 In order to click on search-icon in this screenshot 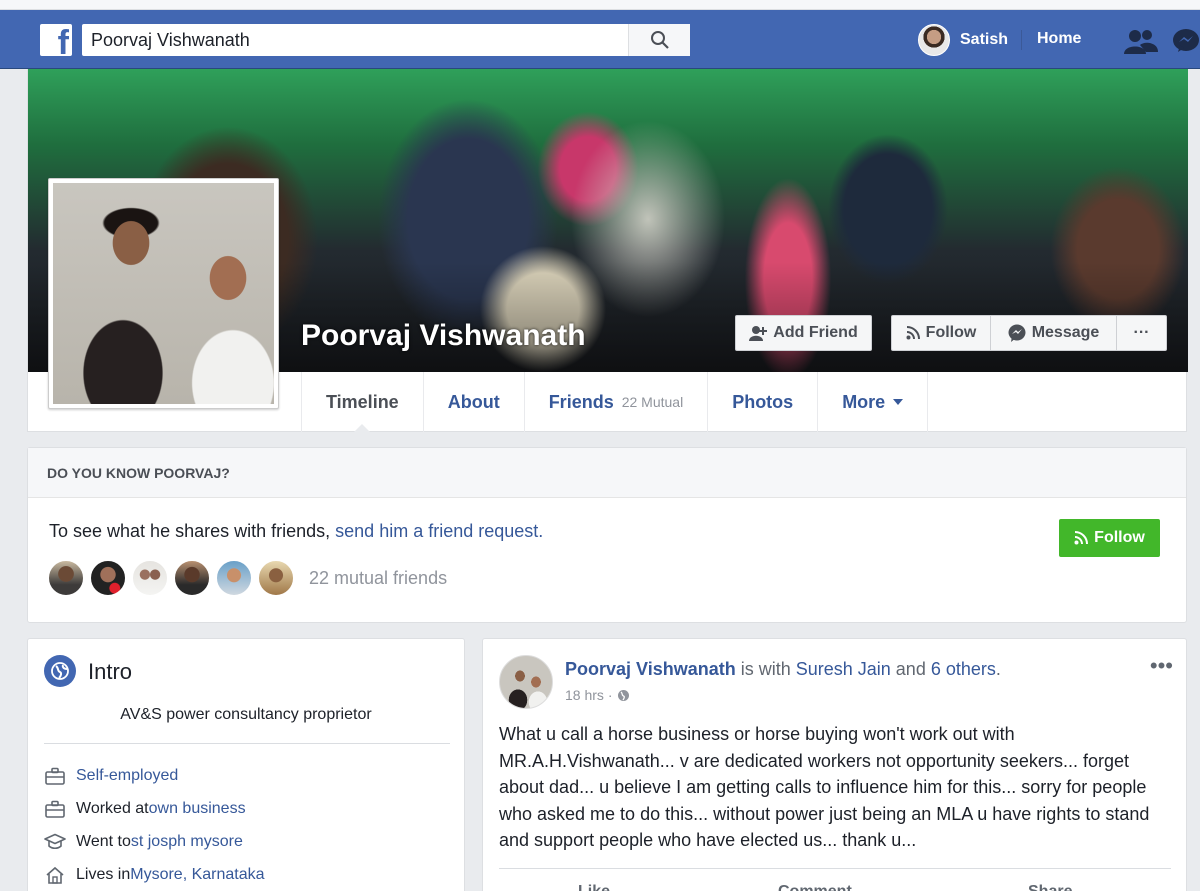, I will do `click(659, 40)`.